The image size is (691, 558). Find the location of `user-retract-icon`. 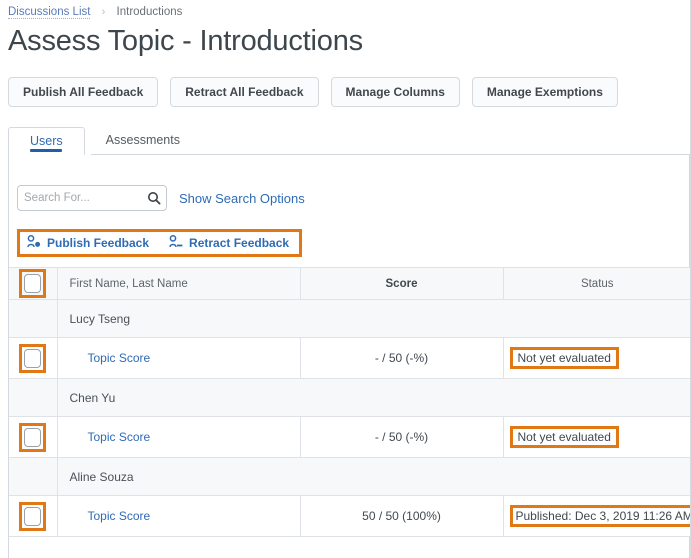

user-retract-icon is located at coordinates (176, 243).